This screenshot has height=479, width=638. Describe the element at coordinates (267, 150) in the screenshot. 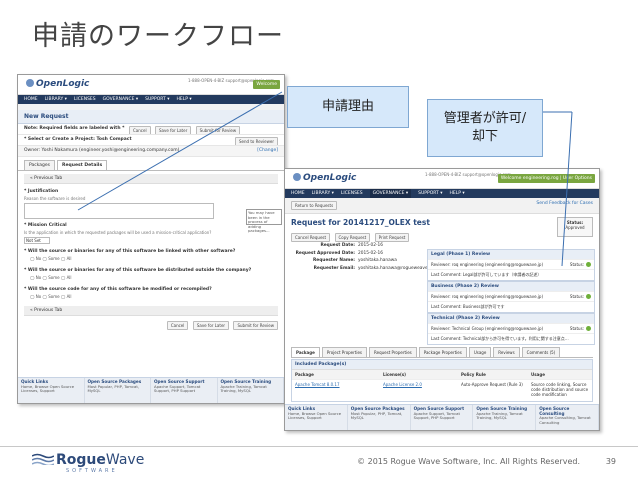

I see `change-link: [Change]` at that location.